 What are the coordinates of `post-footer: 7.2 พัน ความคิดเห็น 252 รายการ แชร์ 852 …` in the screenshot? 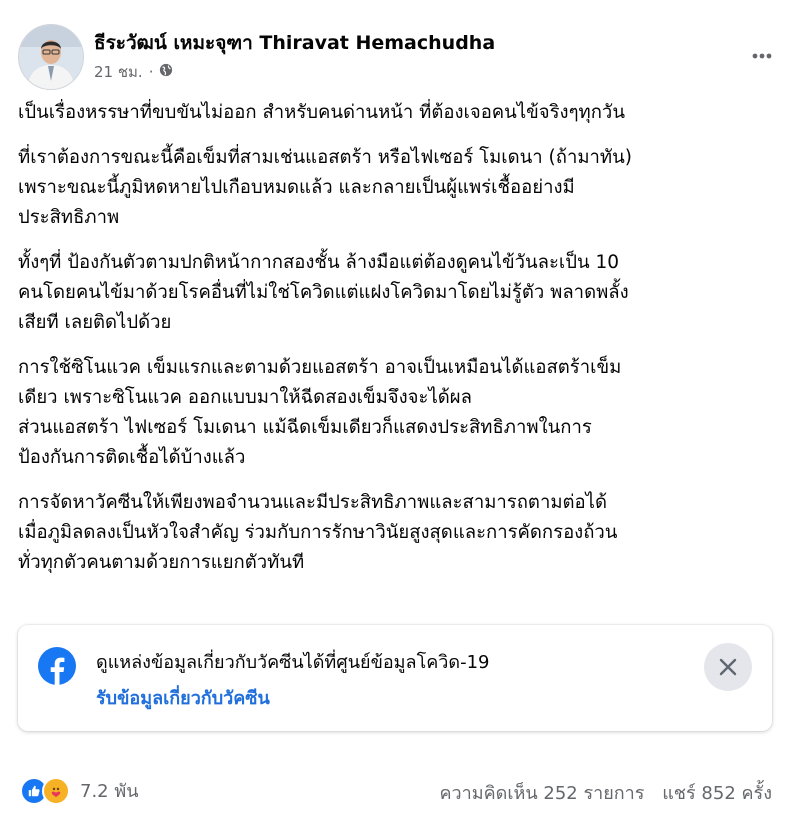 It's located at (395, 792).